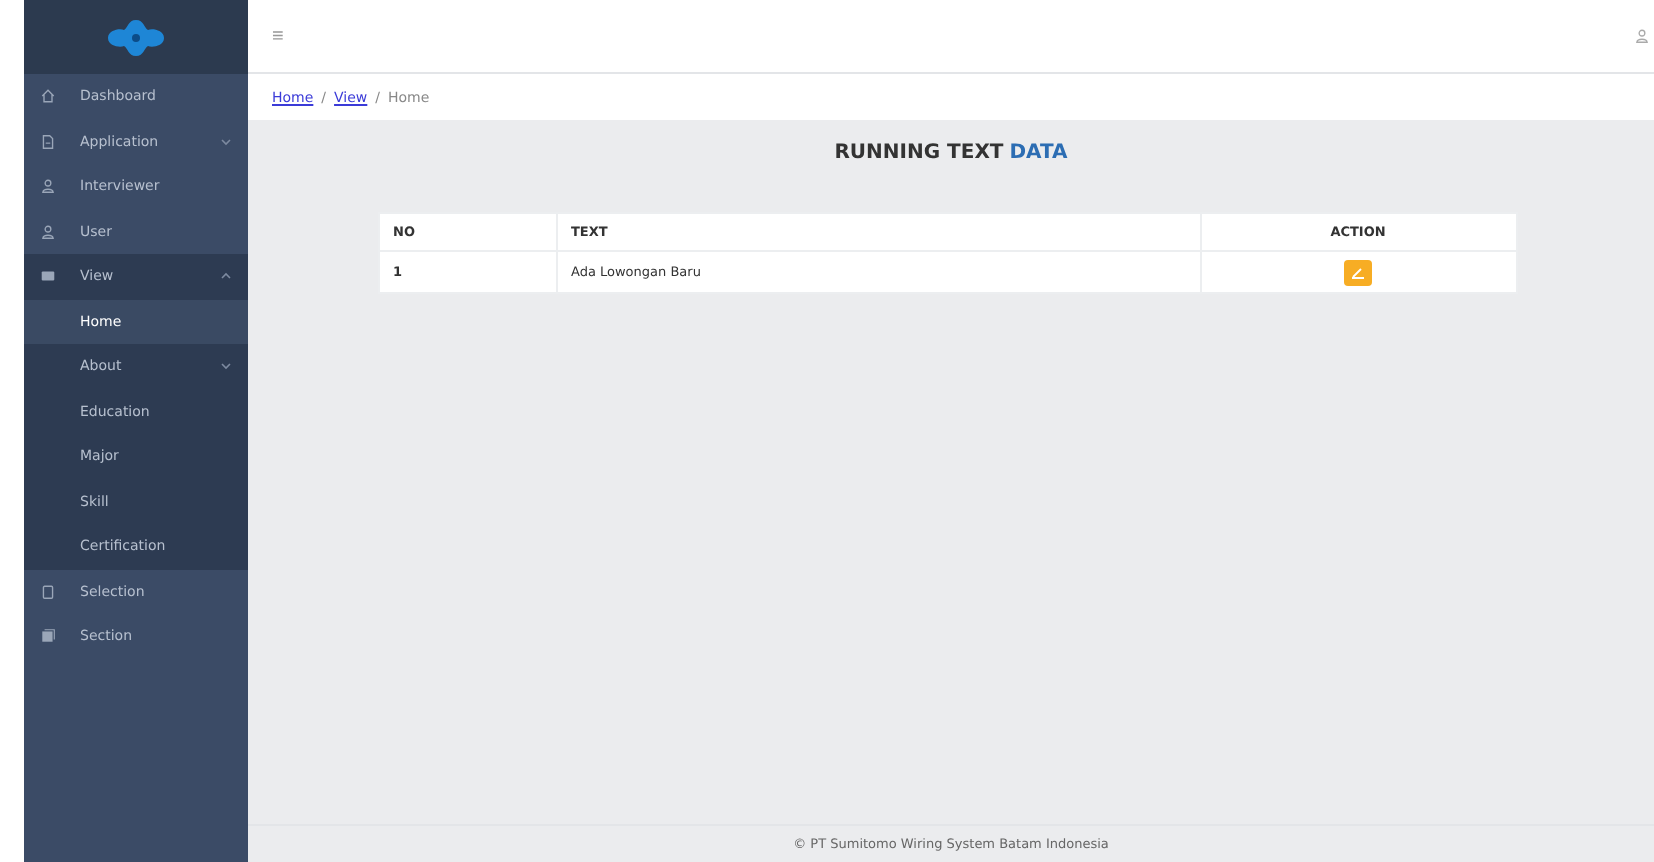  Describe the element at coordinates (48, 141) in the screenshot. I see `document-icon` at that location.